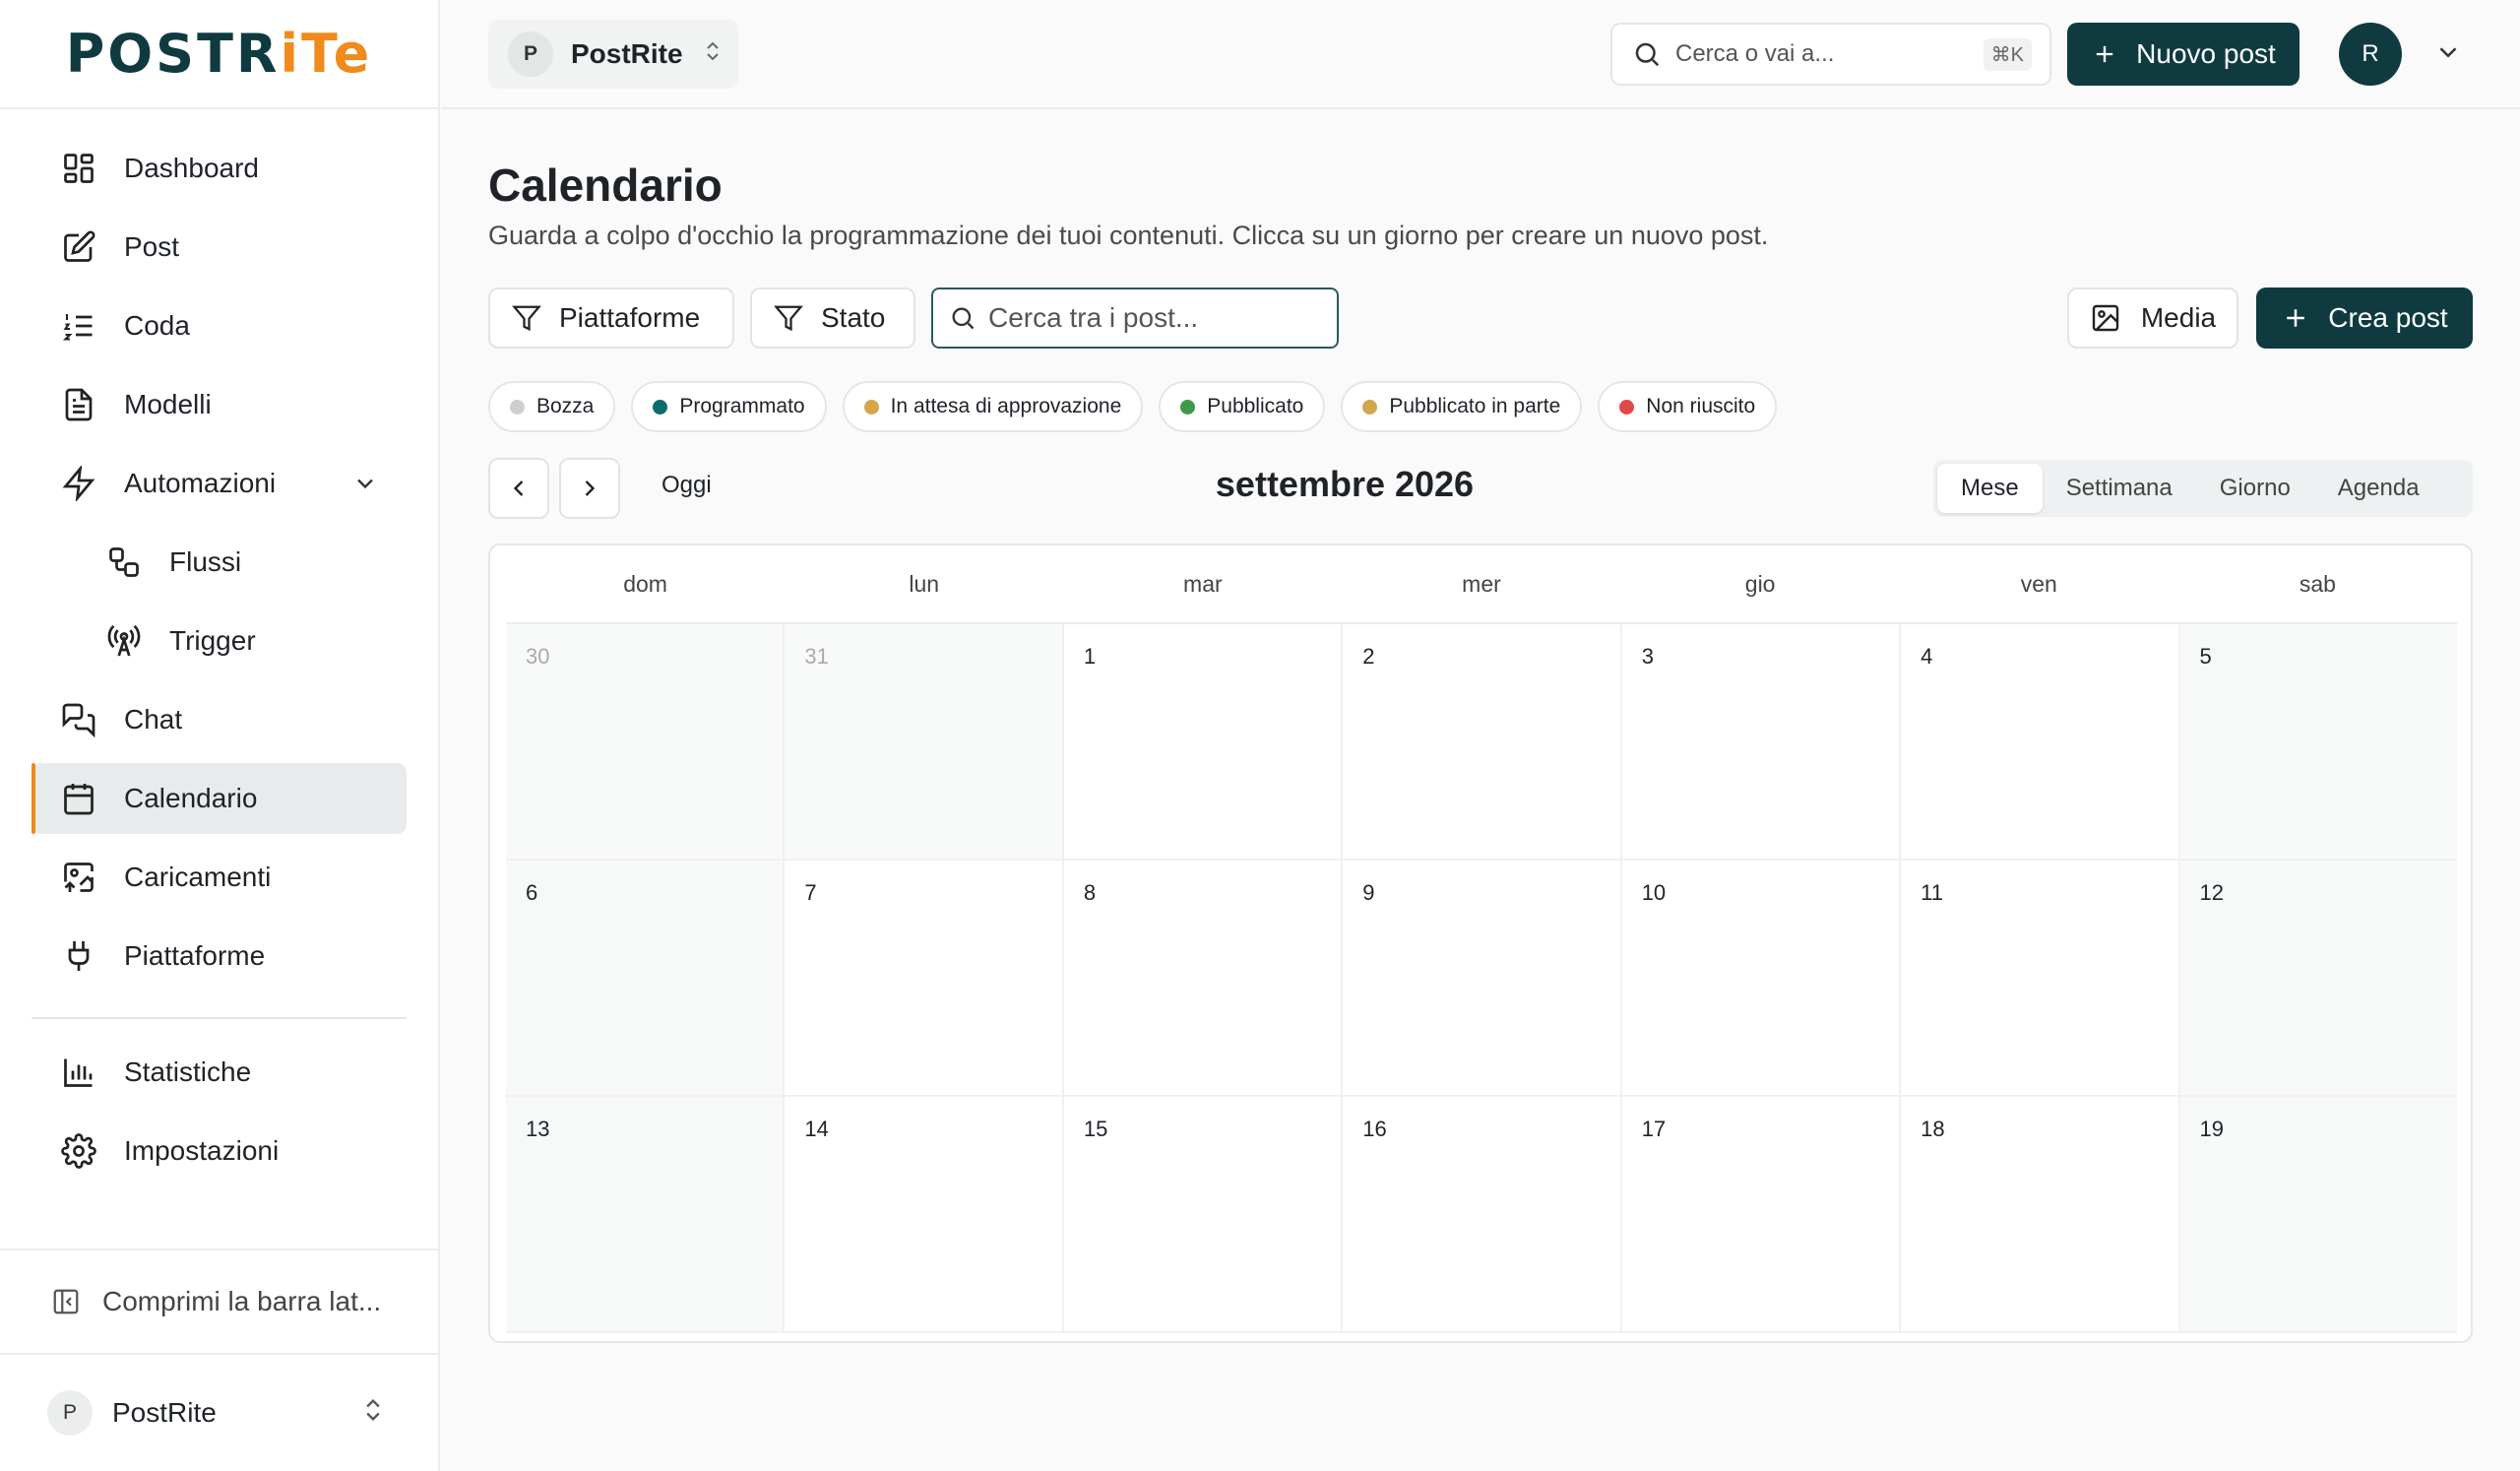 The width and height of the screenshot is (2520, 1471). What do you see at coordinates (2205, 656) in the screenshot?
I see `day-number: 5` at bounding box center [2205, 656].